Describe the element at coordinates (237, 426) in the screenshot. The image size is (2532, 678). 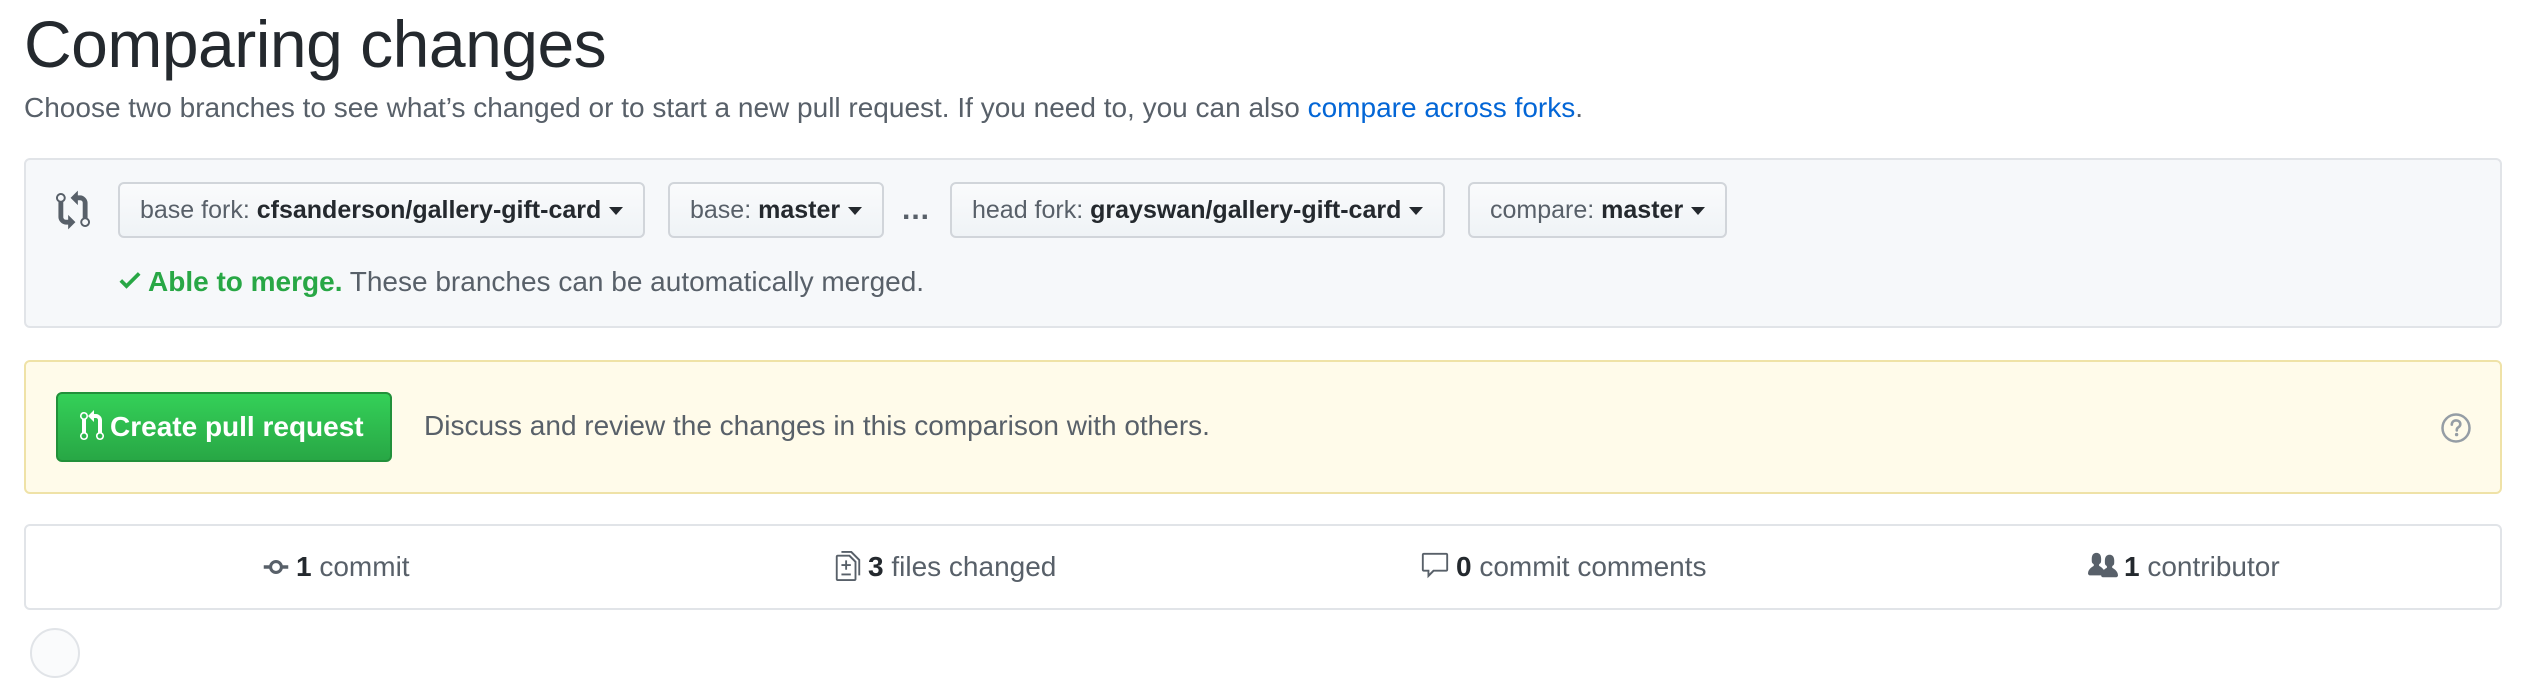
I see `create-pull-request-label: Create pull request` at that location.